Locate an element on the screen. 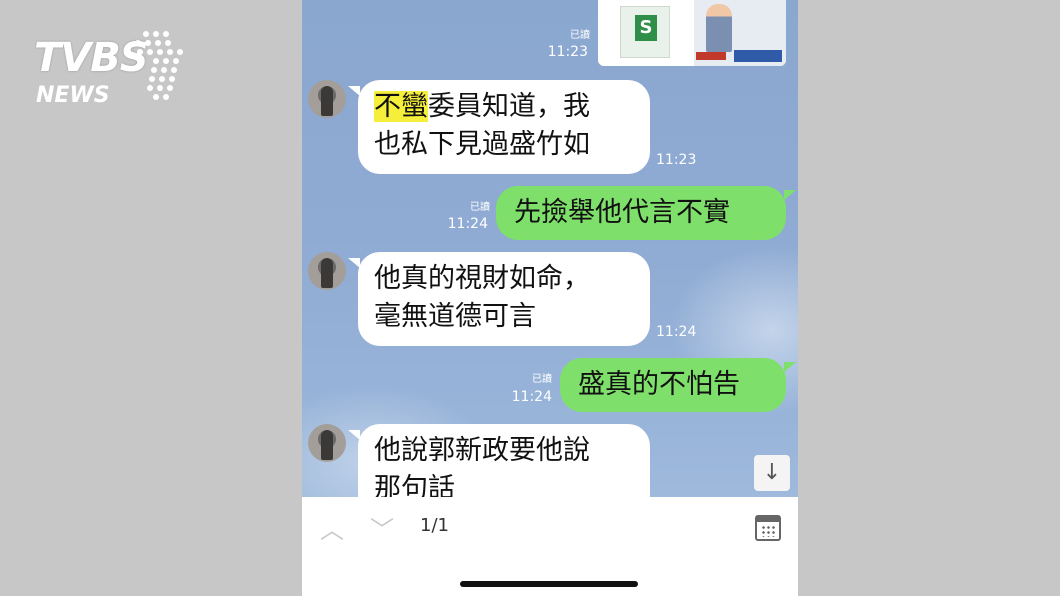 This screenshot has height=596, width=1060. message-line: 不蠻委員知道，我 is located at coordinates (504, 107).